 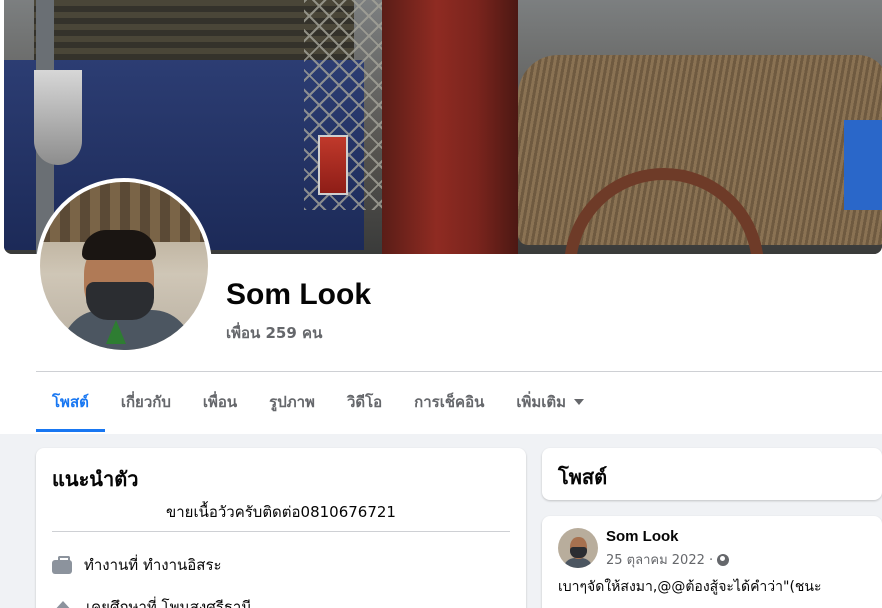 I want to click on avatar-hair, so click(x=119, y=245).